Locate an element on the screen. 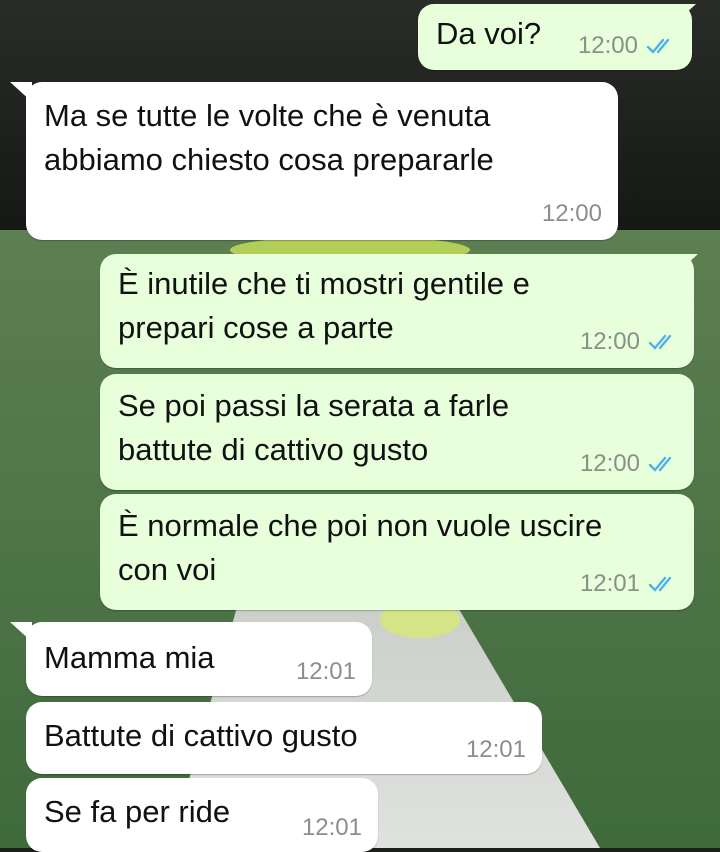 The height and width of the screenshot is (852, 720). message-bubble-incoming: Mamma mia 12:01 is located at coordinates (199, 659).